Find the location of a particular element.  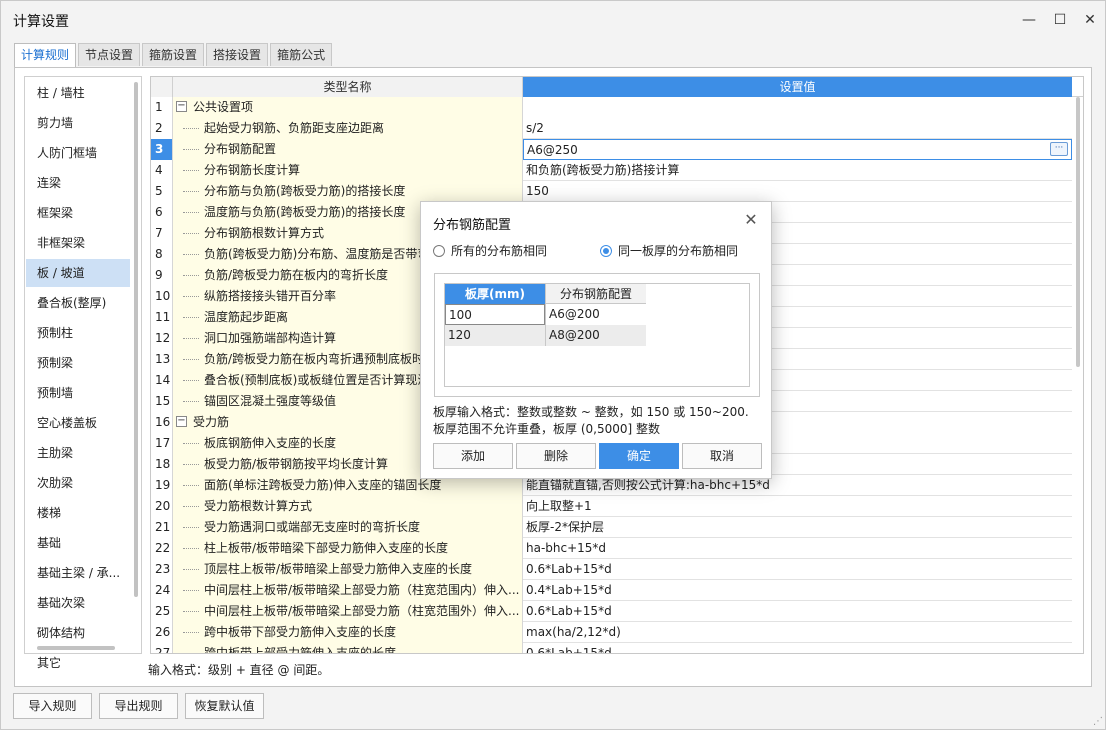

left-list-item: 砌体结构 is located at coordinates (78, 633).